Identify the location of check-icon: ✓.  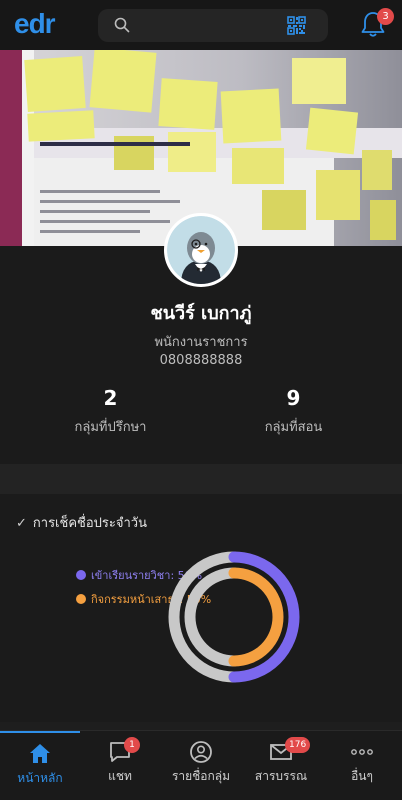
(21, 523).